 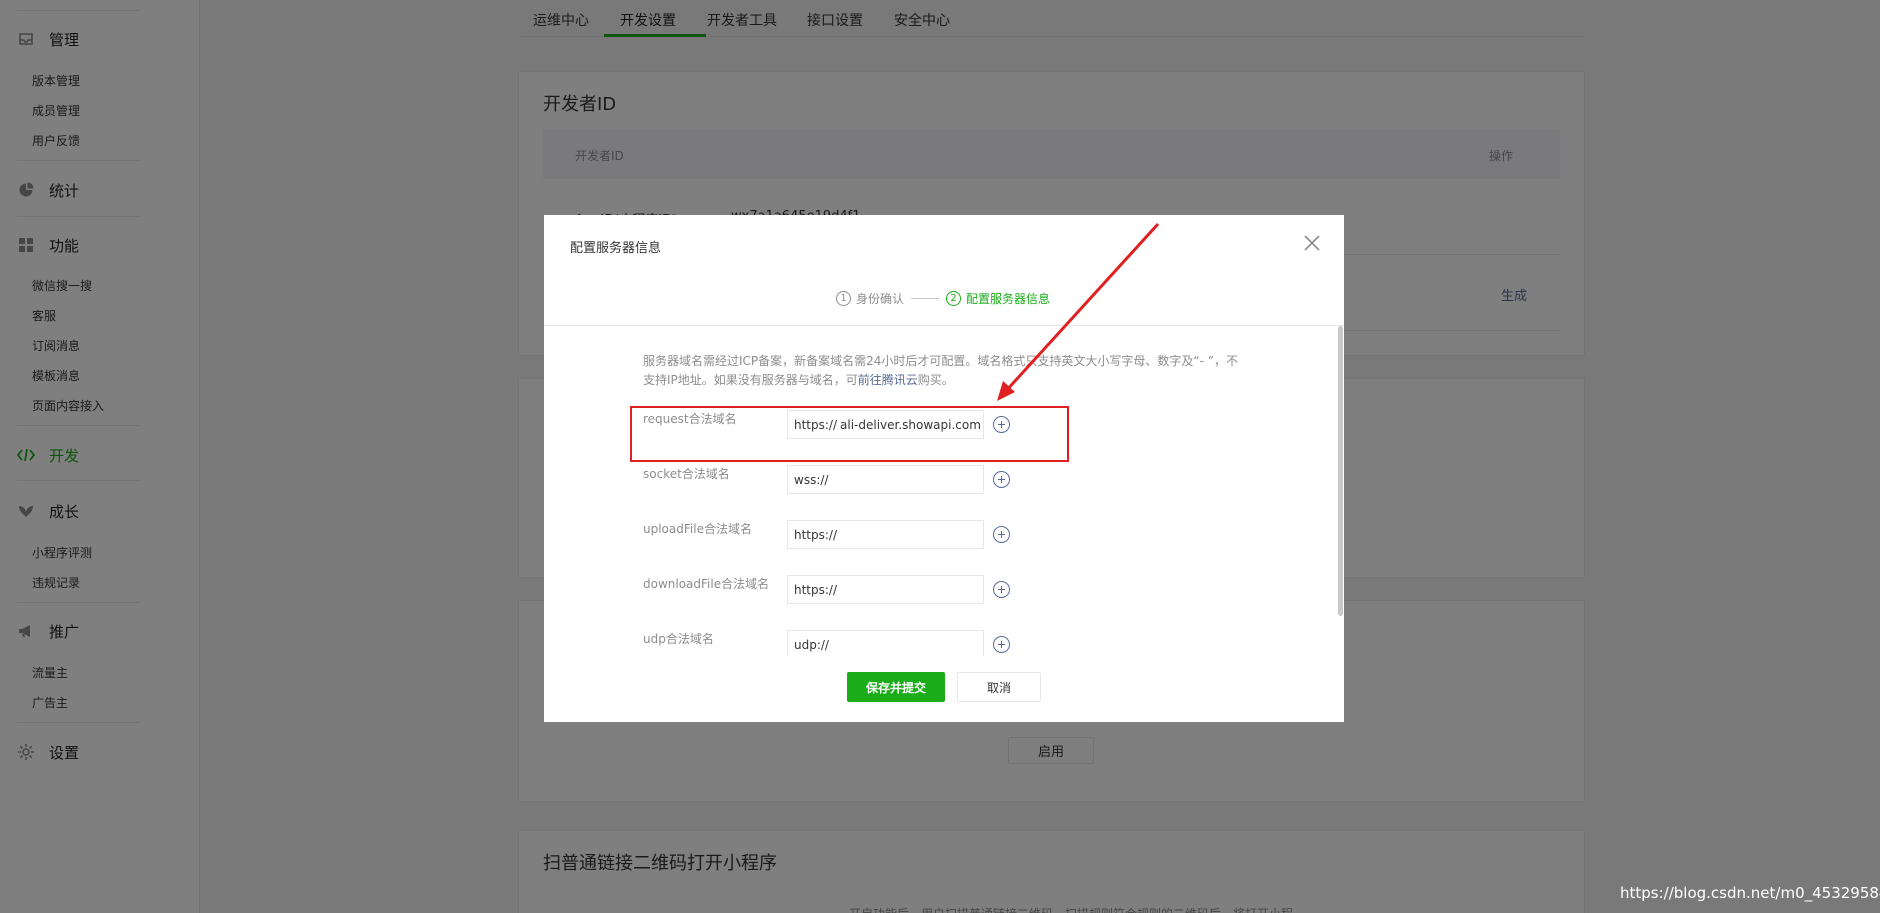 I want to click on udp-domain-input: udp://, so click(x=885, y=643).